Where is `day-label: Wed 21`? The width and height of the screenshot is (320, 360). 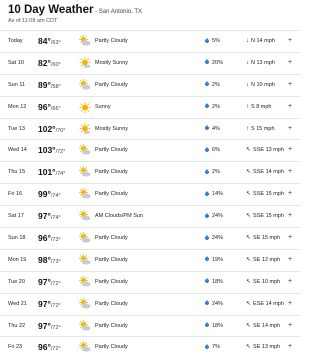 day-label: Wed 21 is located at coordinates (17, 303).